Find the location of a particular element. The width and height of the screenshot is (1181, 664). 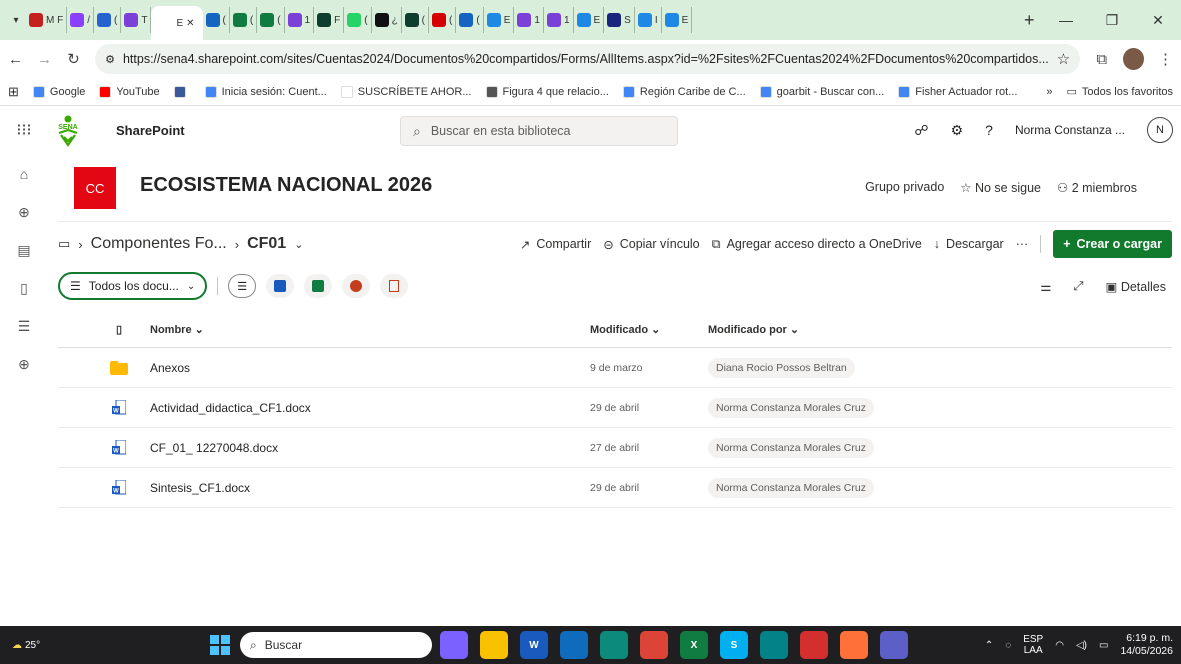

home-icon: ⌂ is located at coordinates (24, 174).